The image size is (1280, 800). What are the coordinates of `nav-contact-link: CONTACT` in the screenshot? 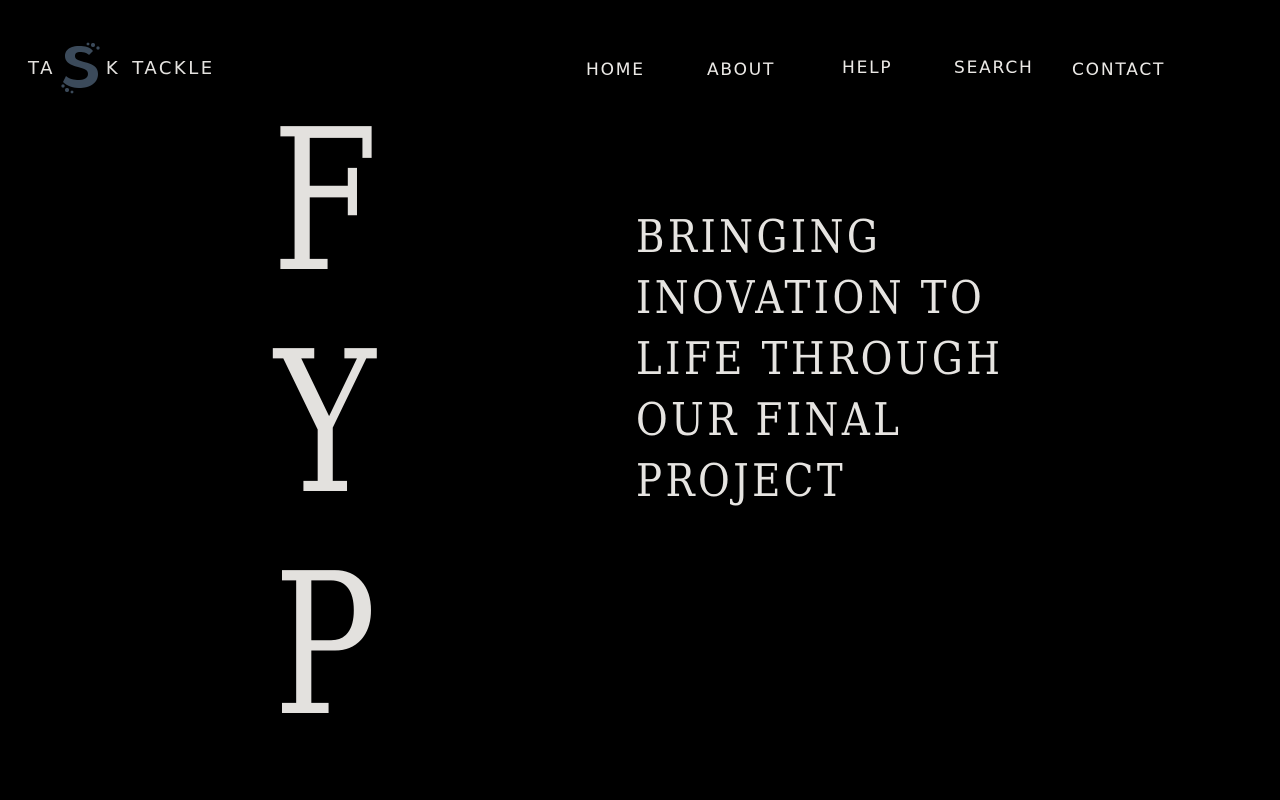 It's located at (1118, 70).